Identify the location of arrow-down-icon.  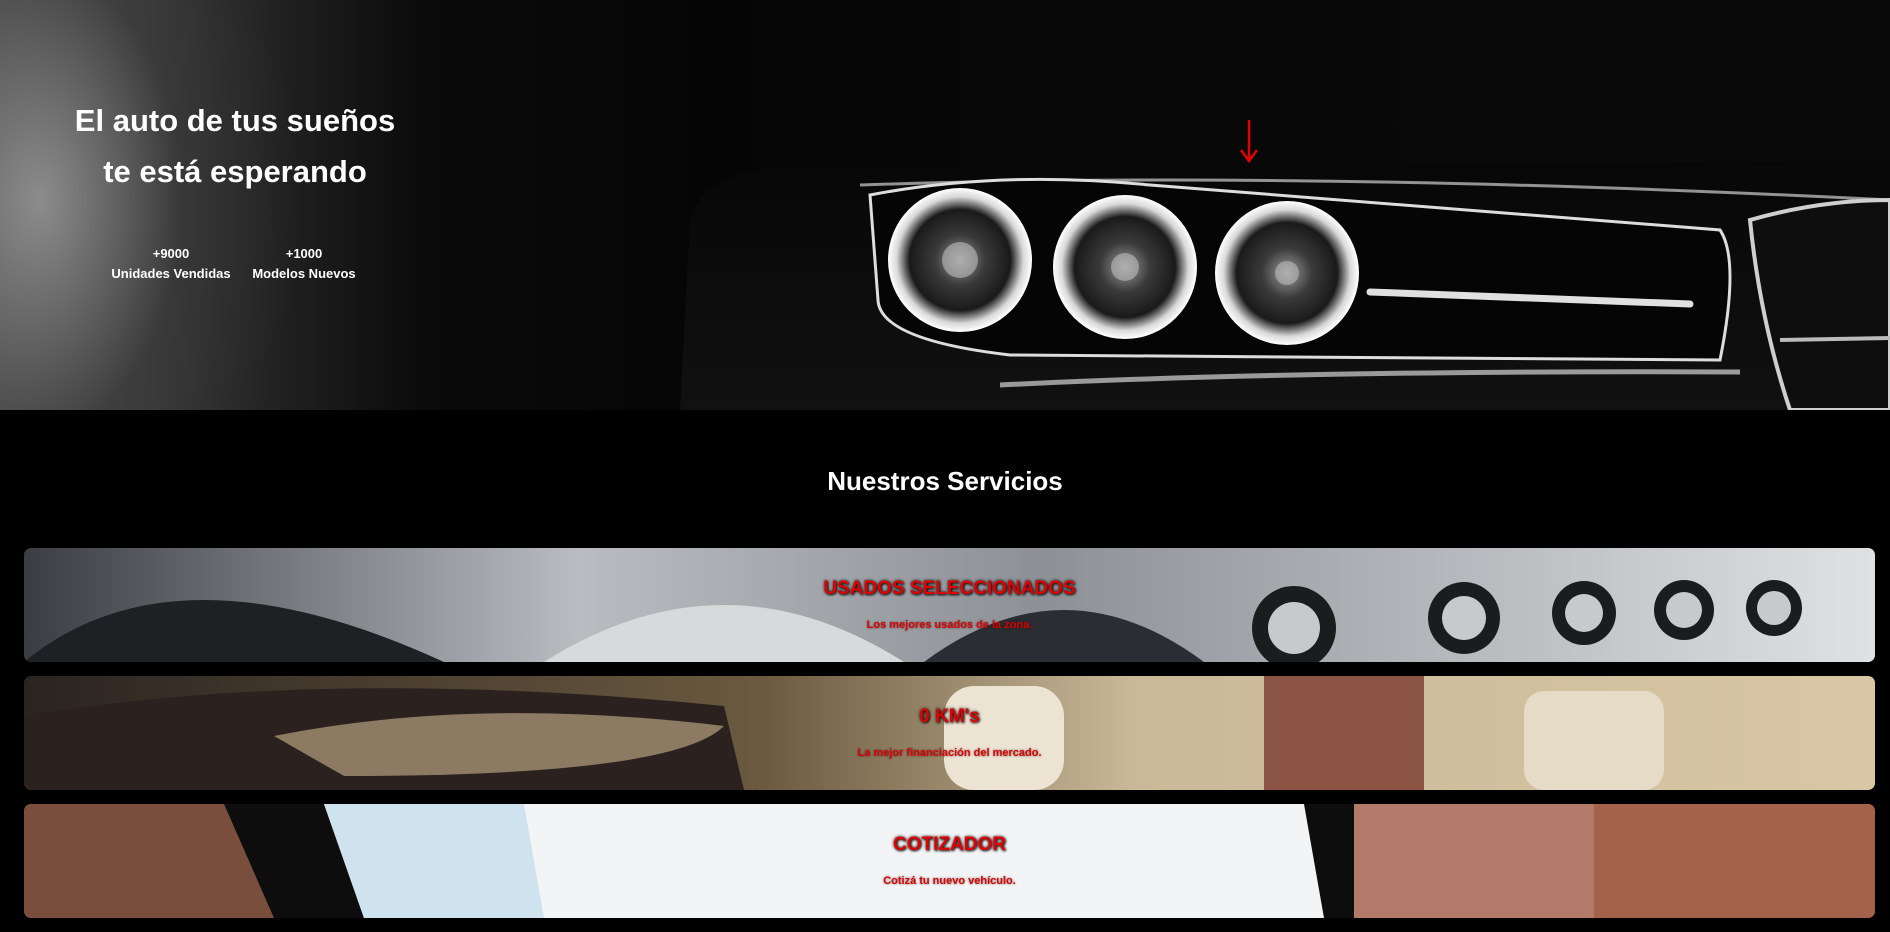
(1249, 141).